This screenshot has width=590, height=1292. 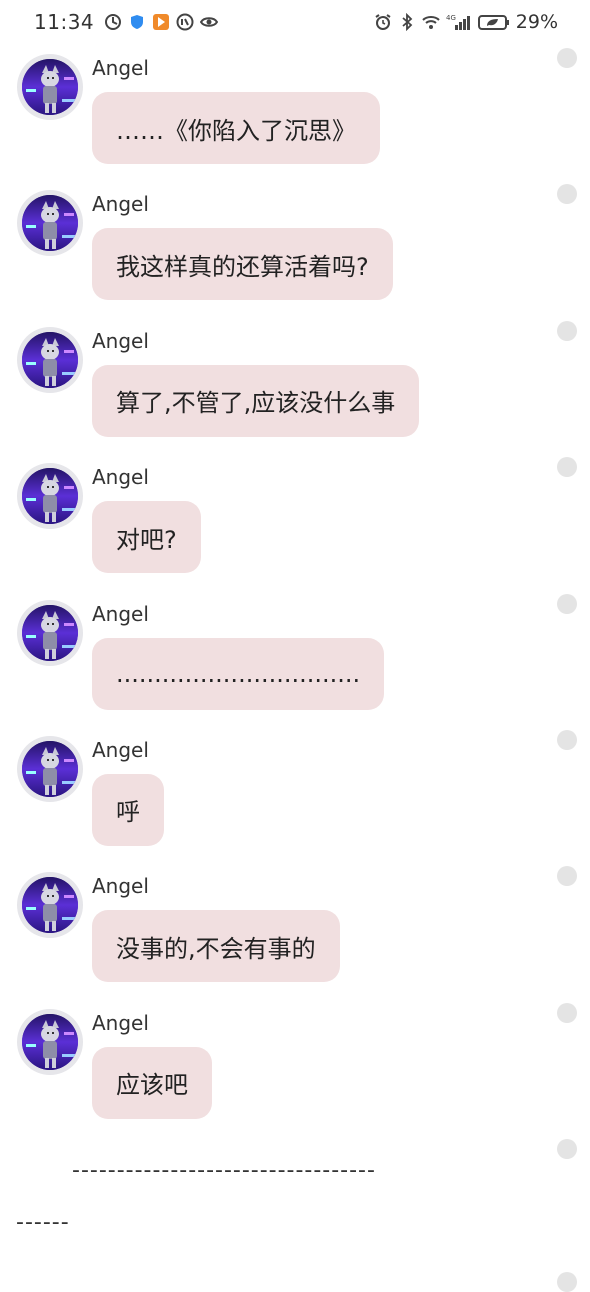 What do you see at coordinates (128, 809) in the screenshot?
I see `message-bubble: 呼` at bounding box center [128, 809].